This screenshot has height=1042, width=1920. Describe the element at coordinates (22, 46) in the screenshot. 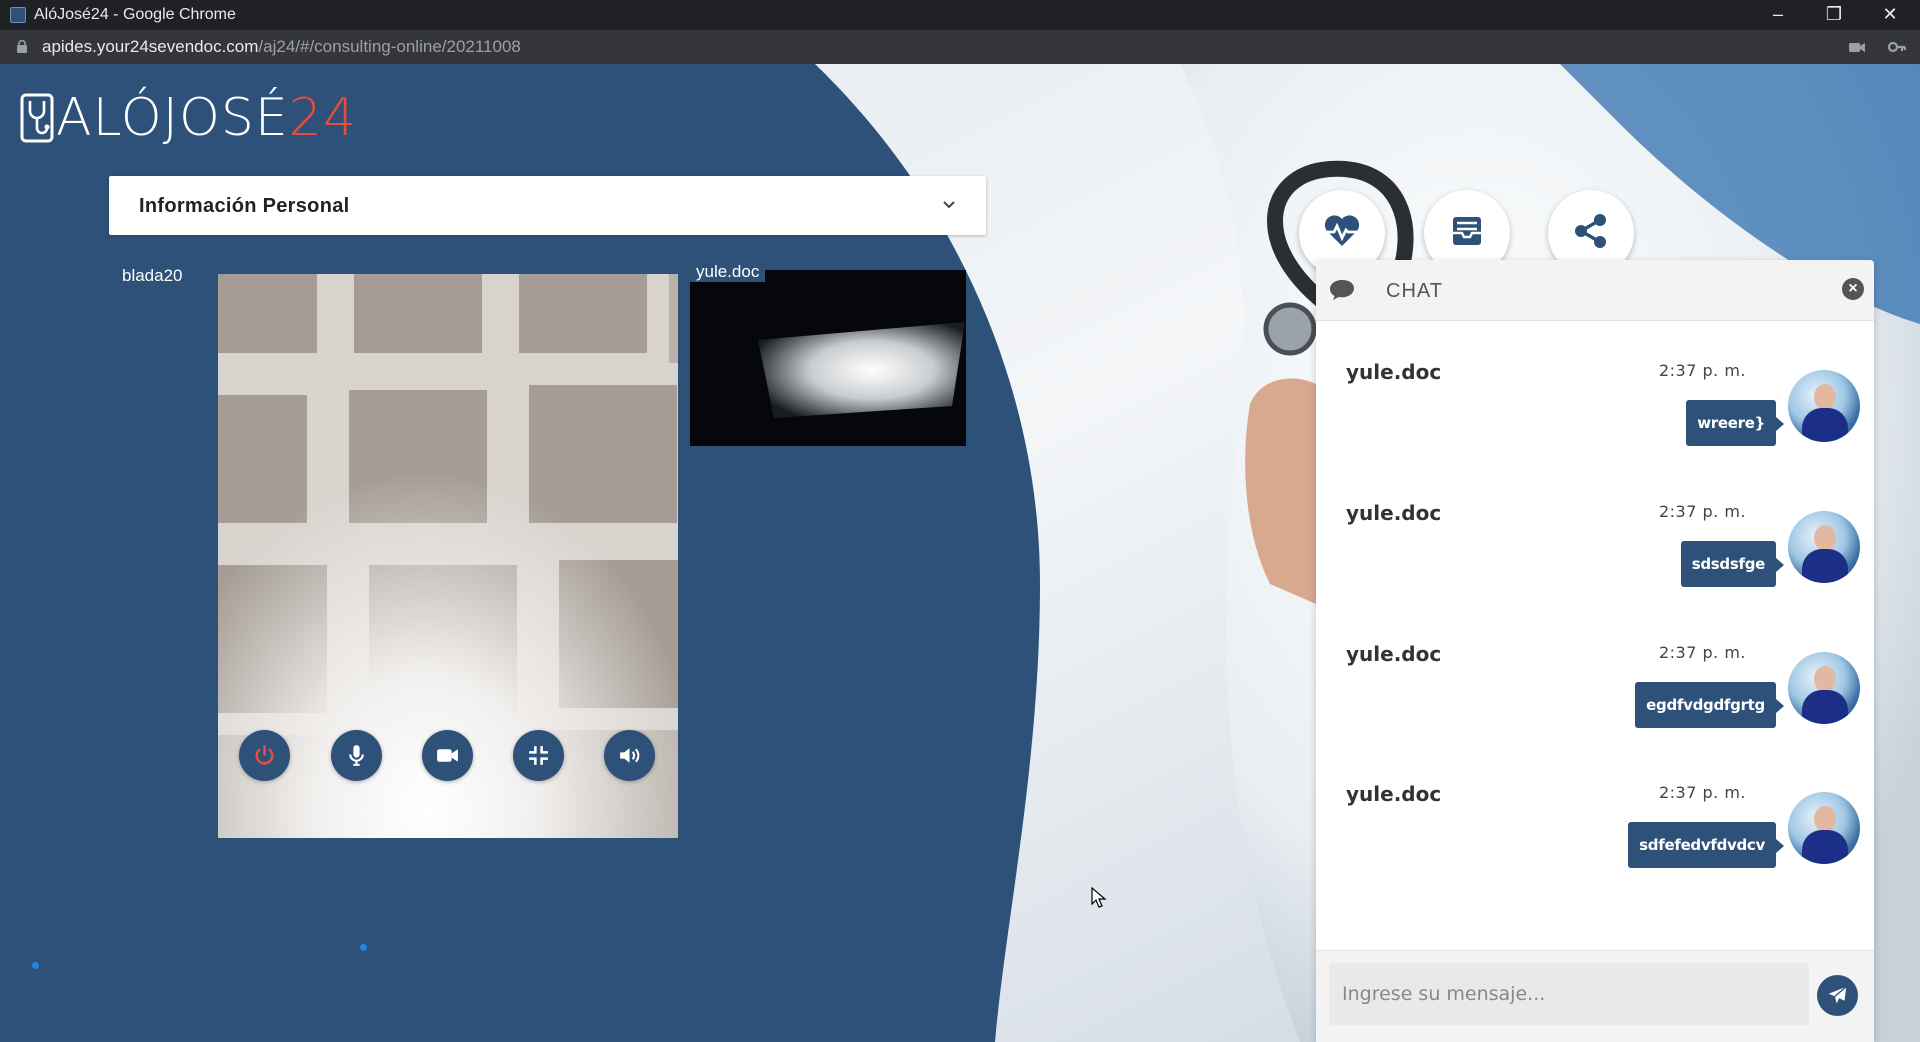

I see `lock-icon` at that location.